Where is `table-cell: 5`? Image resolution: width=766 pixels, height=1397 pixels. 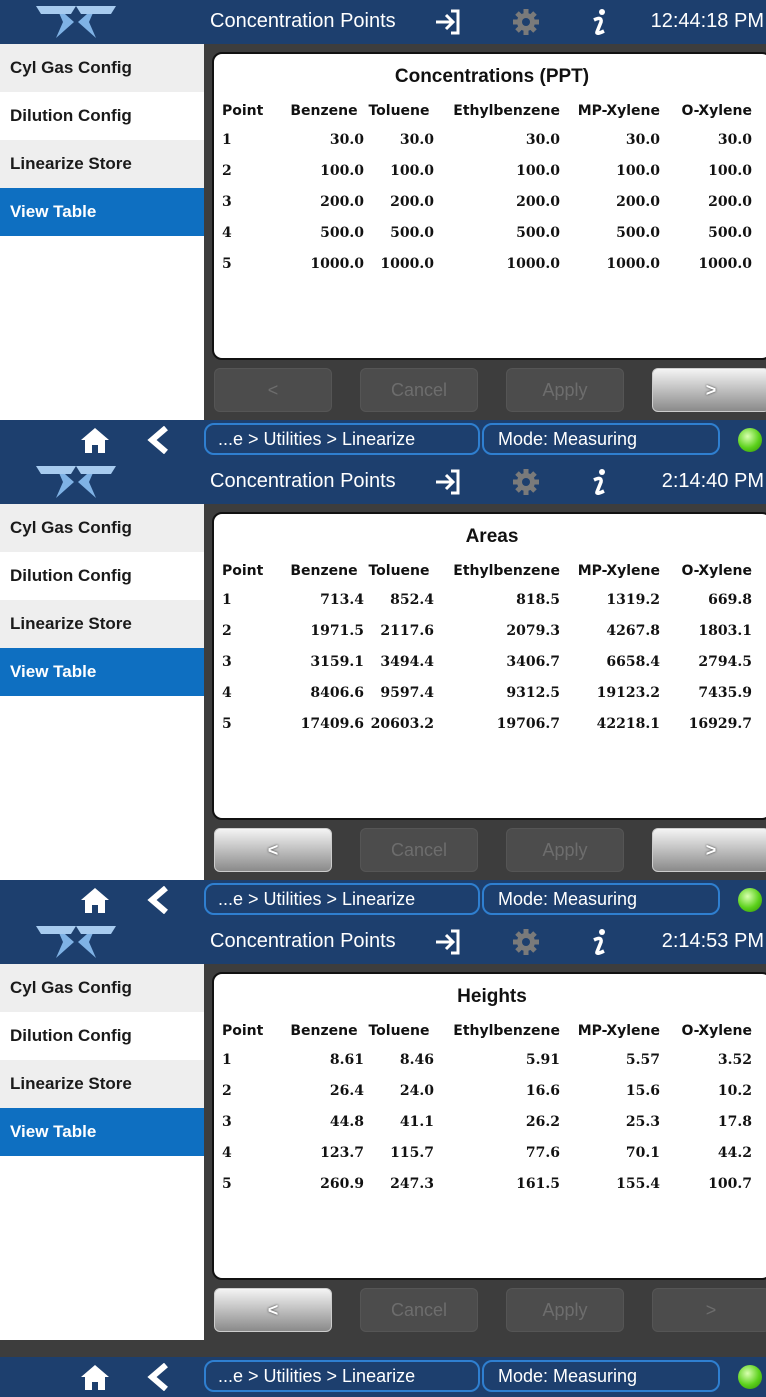
table-cell: 5 is located at coordinates (227, 263).